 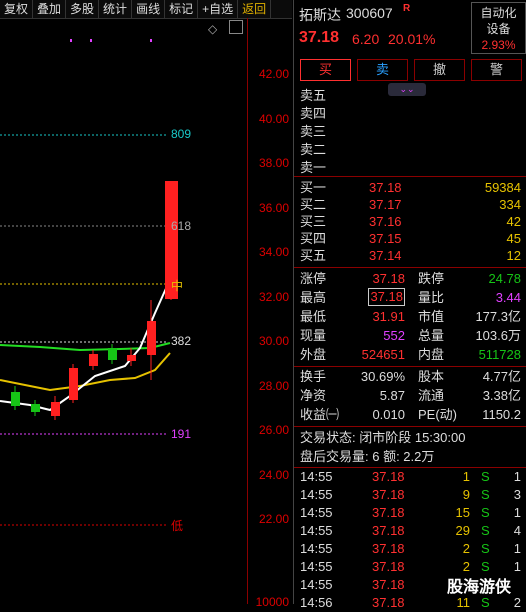 I want to click on tick-time: 14:56, so click(x=316, y=602).